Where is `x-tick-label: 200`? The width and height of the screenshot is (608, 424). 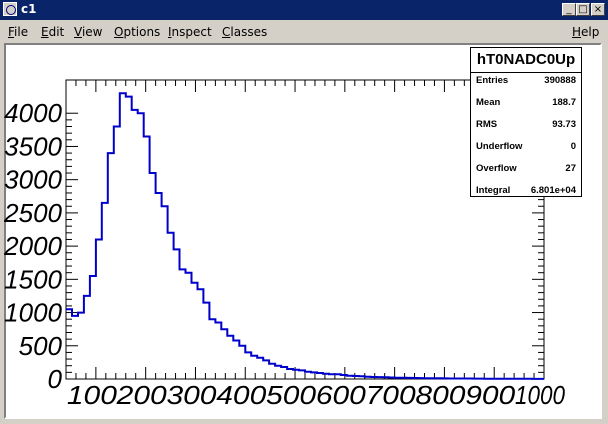
x-tick-label: 200 is located at coordinates (142, 395).